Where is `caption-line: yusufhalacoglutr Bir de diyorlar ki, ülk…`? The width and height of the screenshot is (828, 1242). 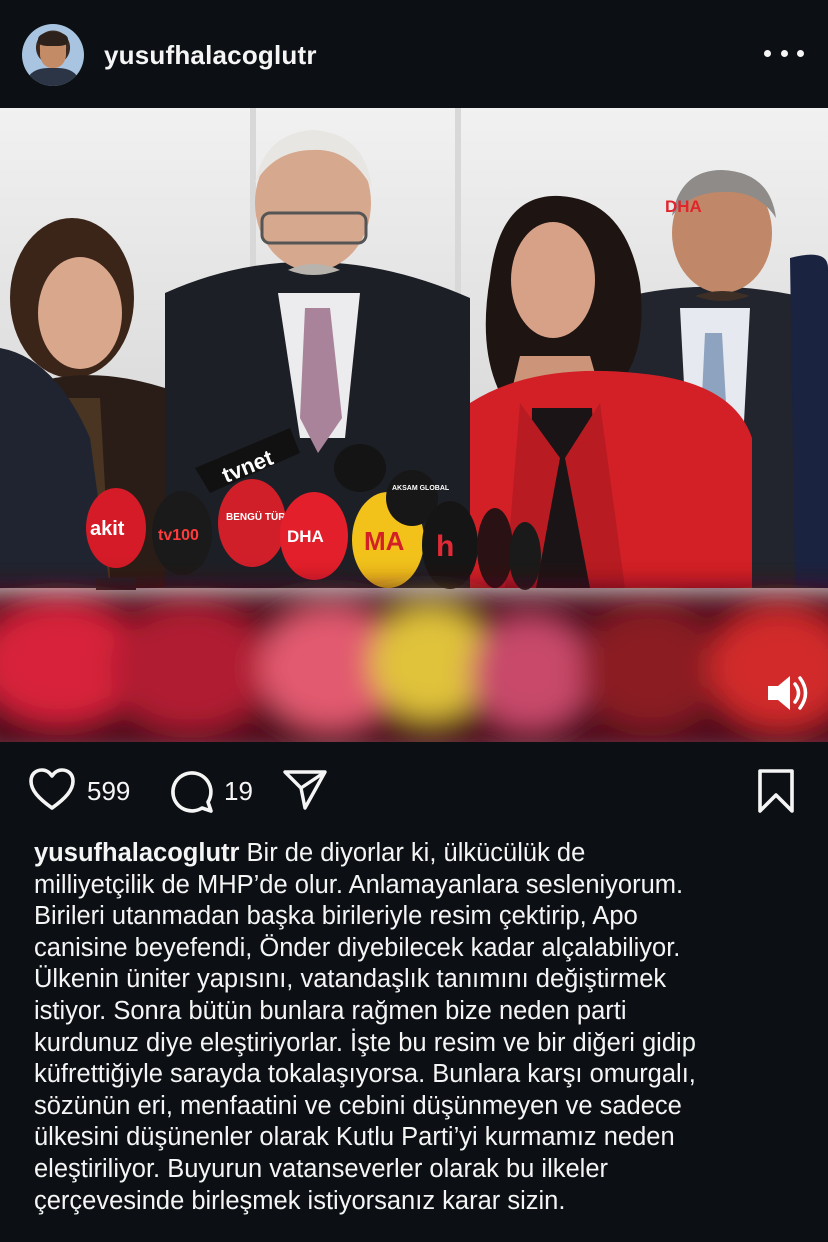 caption-line: yusufhalacoglutr Bir de diyorlar ki, ülk… is located at coordinates (419, 854).